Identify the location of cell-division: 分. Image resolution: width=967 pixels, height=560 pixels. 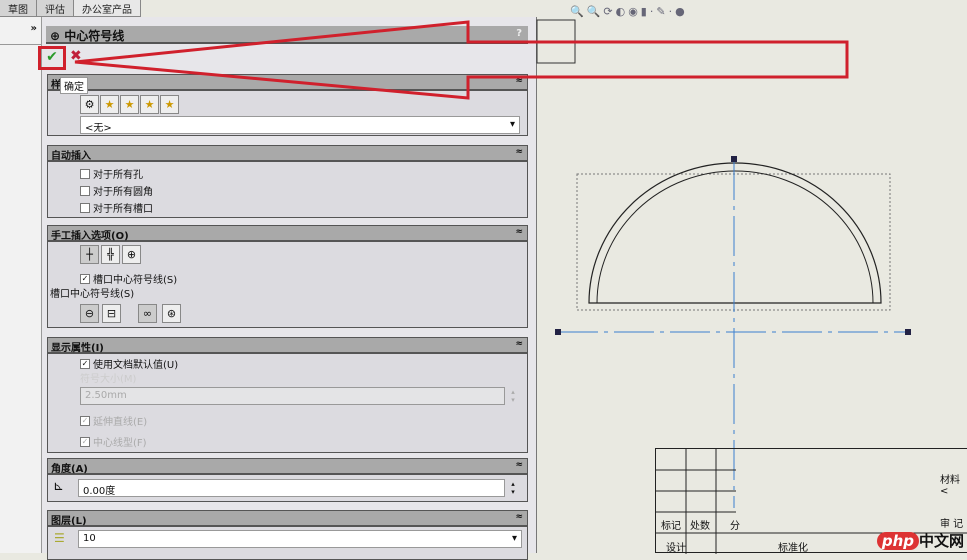
(735, 526).